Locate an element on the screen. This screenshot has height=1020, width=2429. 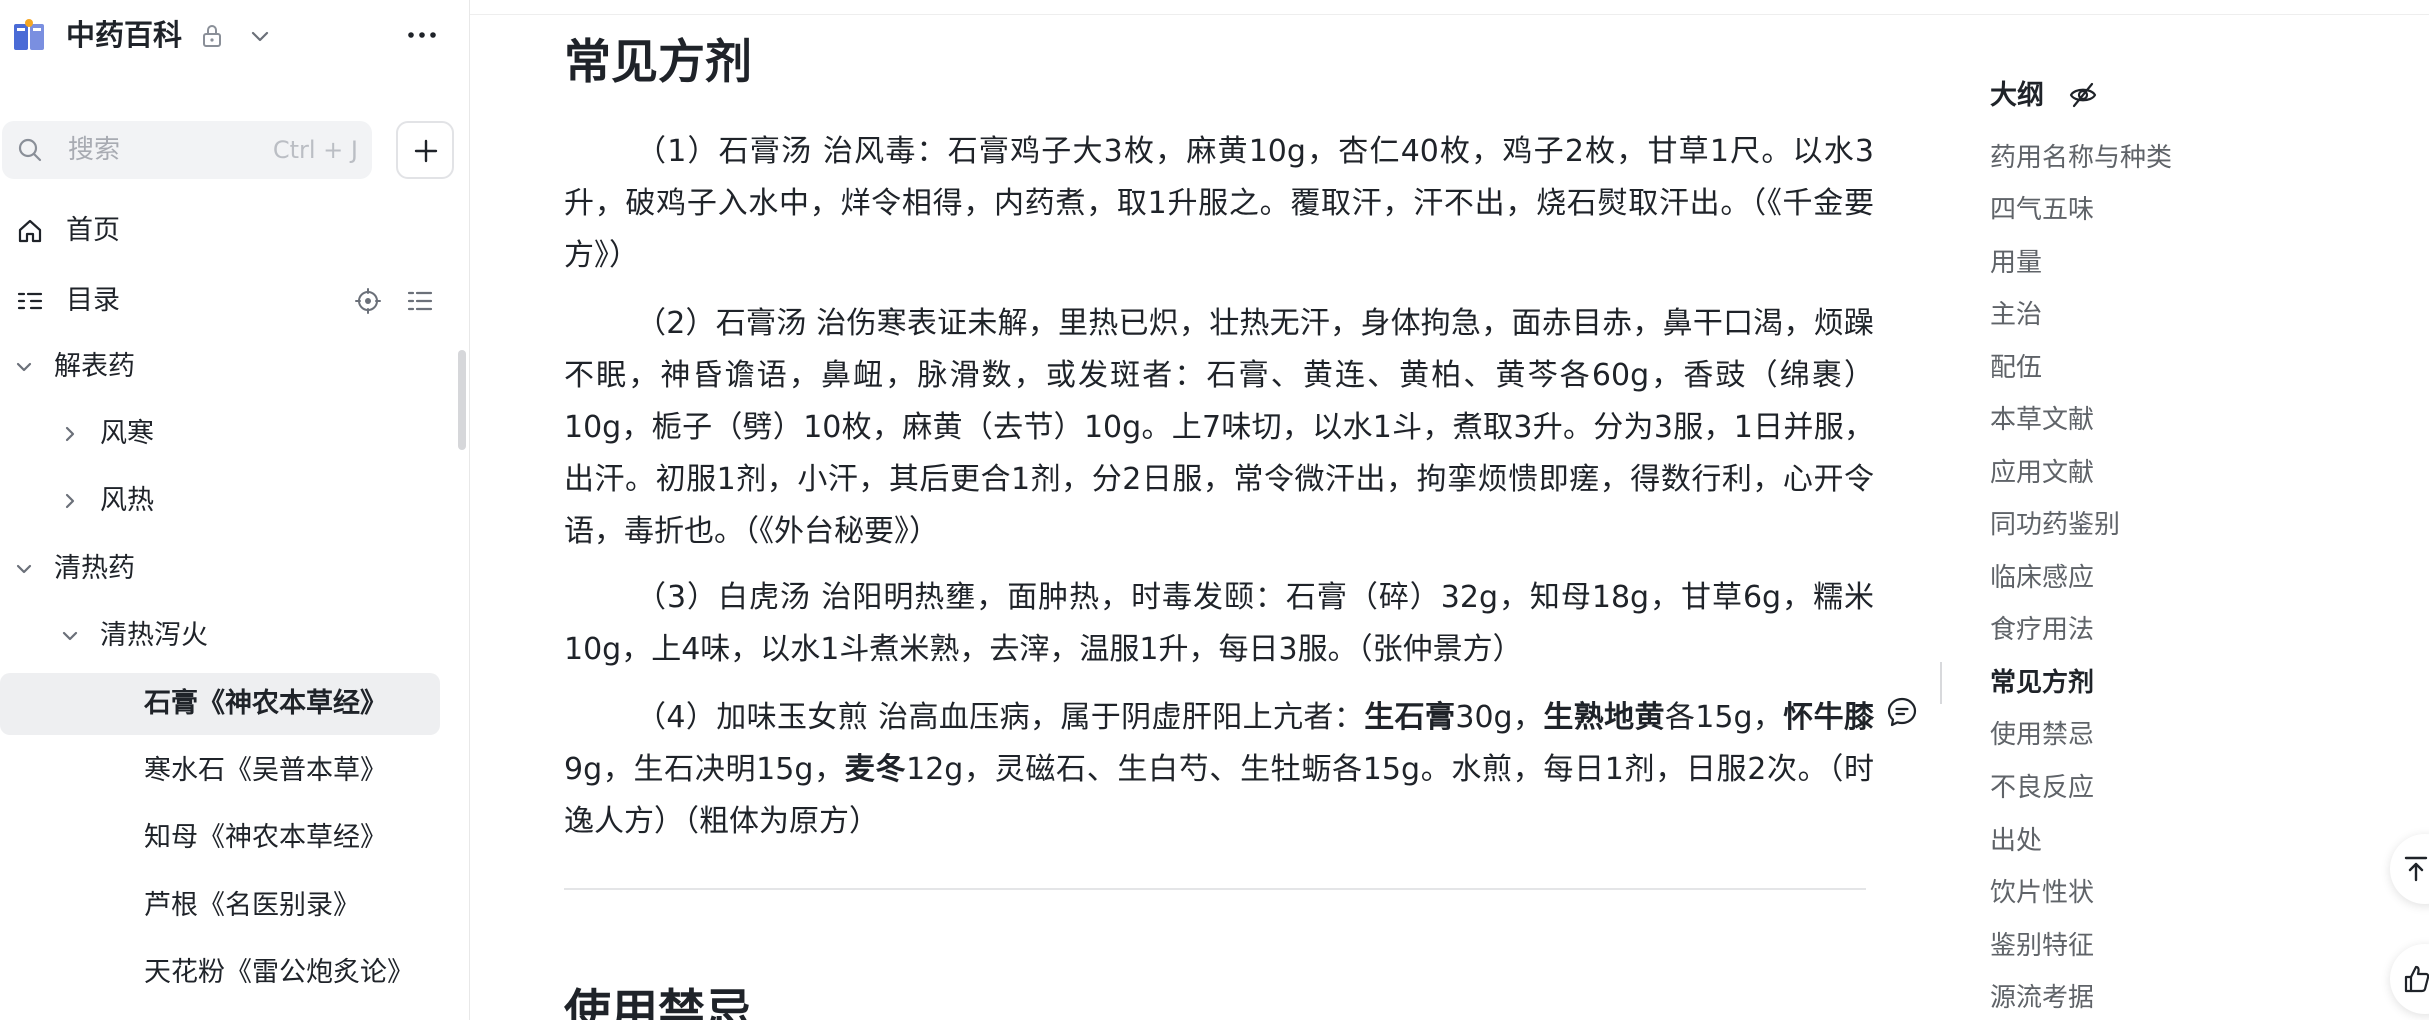
locate-icon is located at coordinates (368, 301).